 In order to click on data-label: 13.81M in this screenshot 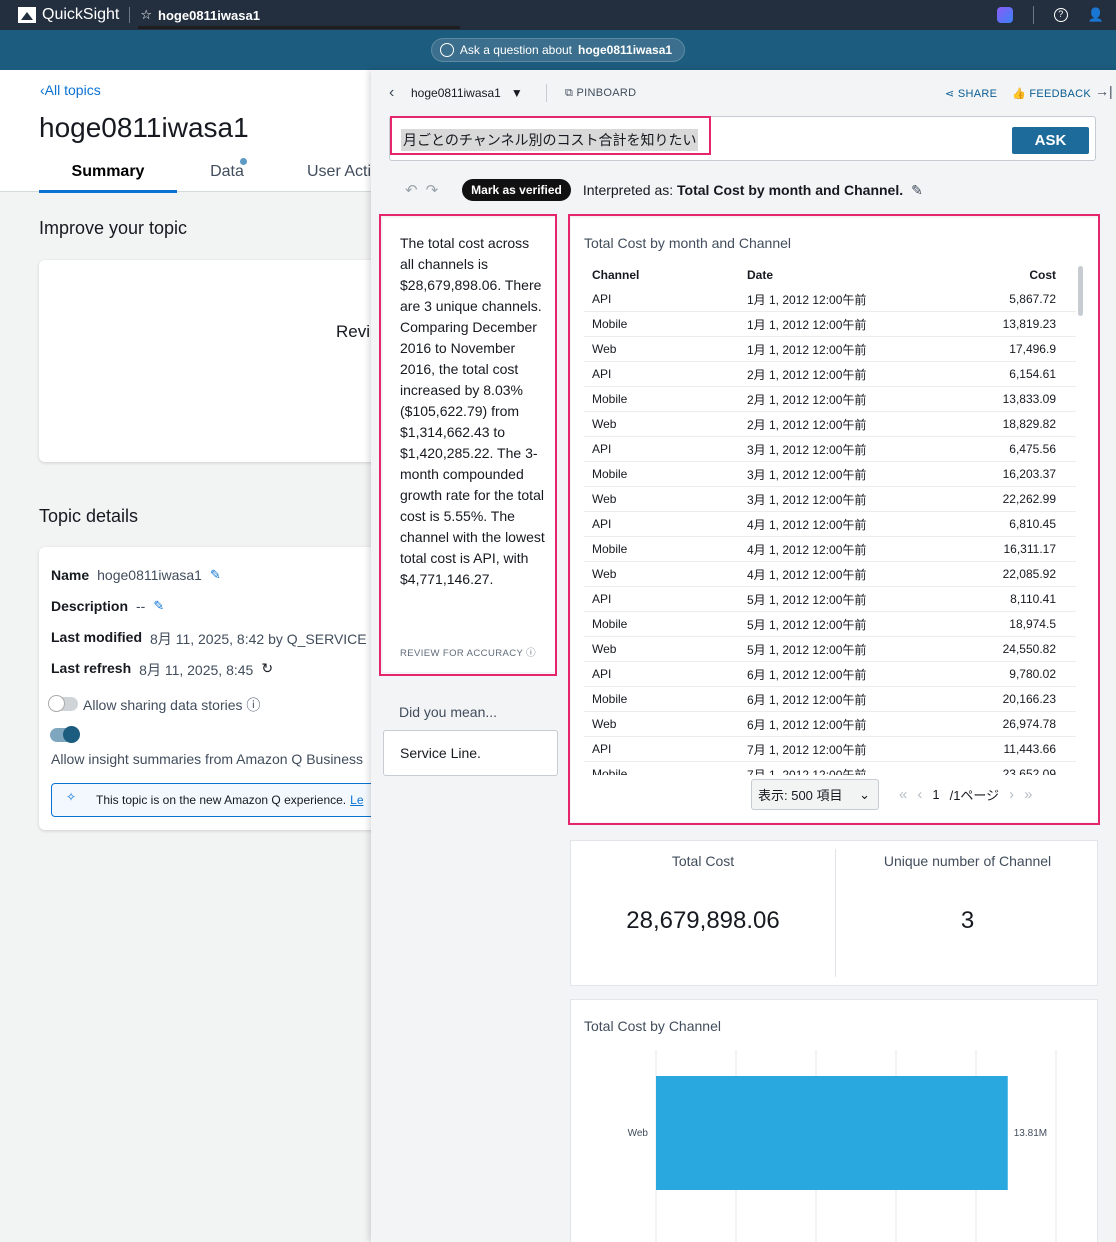, I will do `click(1030, 1133)`.